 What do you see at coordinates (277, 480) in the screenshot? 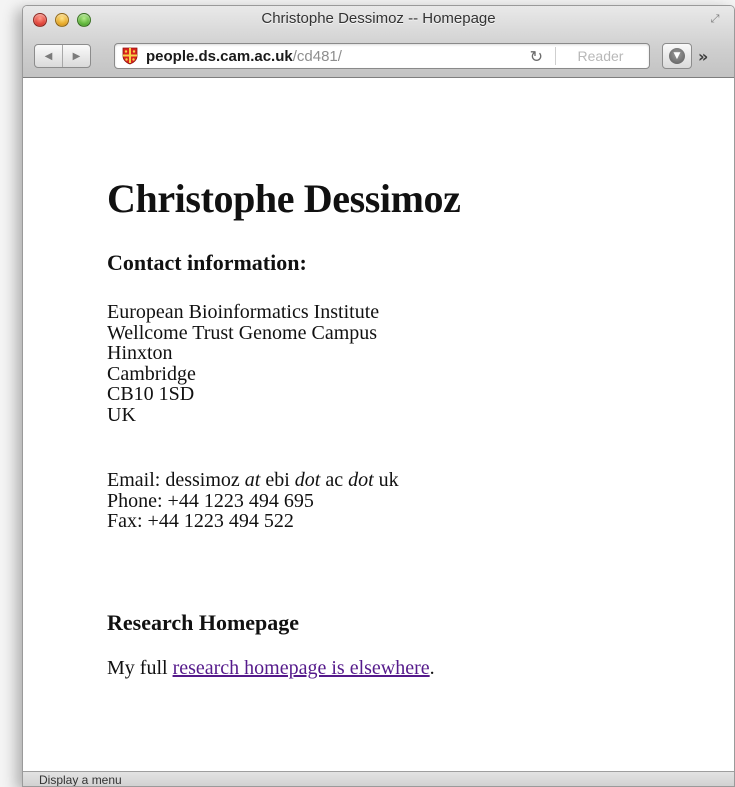
I see `email-mid1: ebi` at bounding box center [277, 480].